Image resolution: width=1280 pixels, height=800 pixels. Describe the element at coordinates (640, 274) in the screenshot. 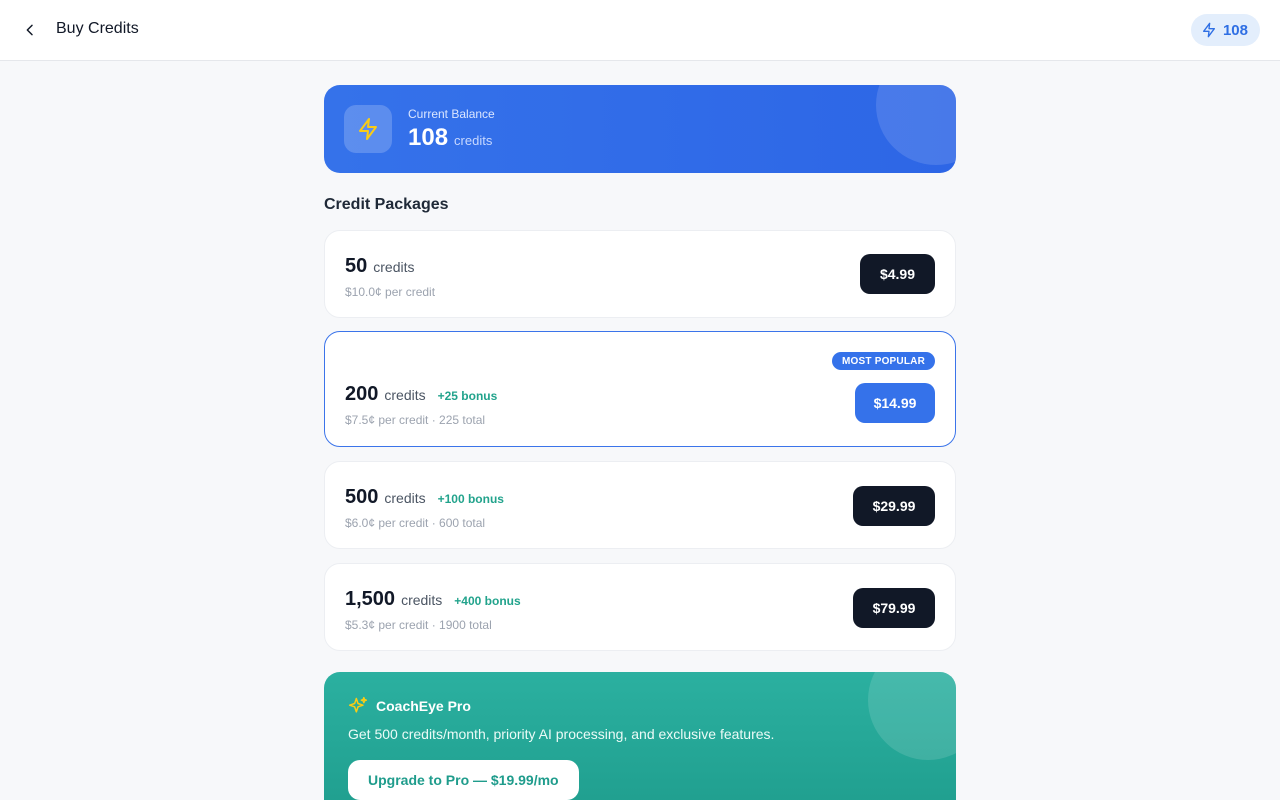

I see `package-card-50: 50 credits $10.0¢ per credit $4.99` at that location.